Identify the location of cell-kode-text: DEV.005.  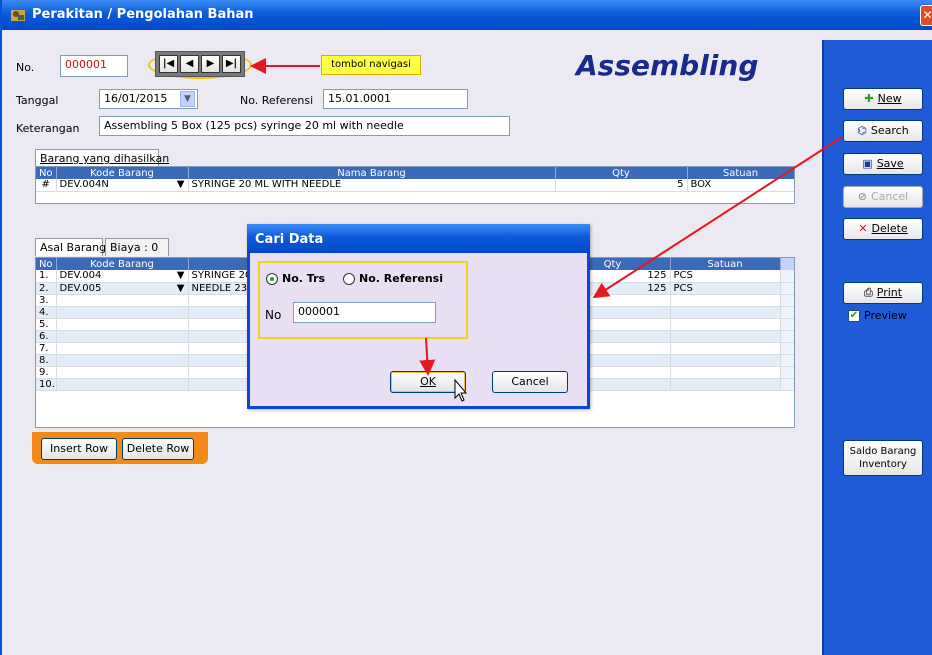
(80, 288).